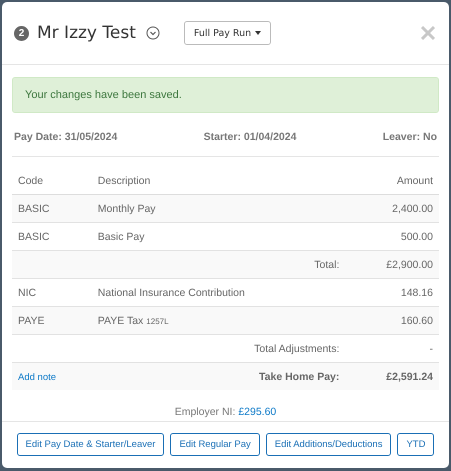  Describe the element at coordinates (329, 444) in the screenshot. I see `action-button: Edit Additions/Deductions` at that location.